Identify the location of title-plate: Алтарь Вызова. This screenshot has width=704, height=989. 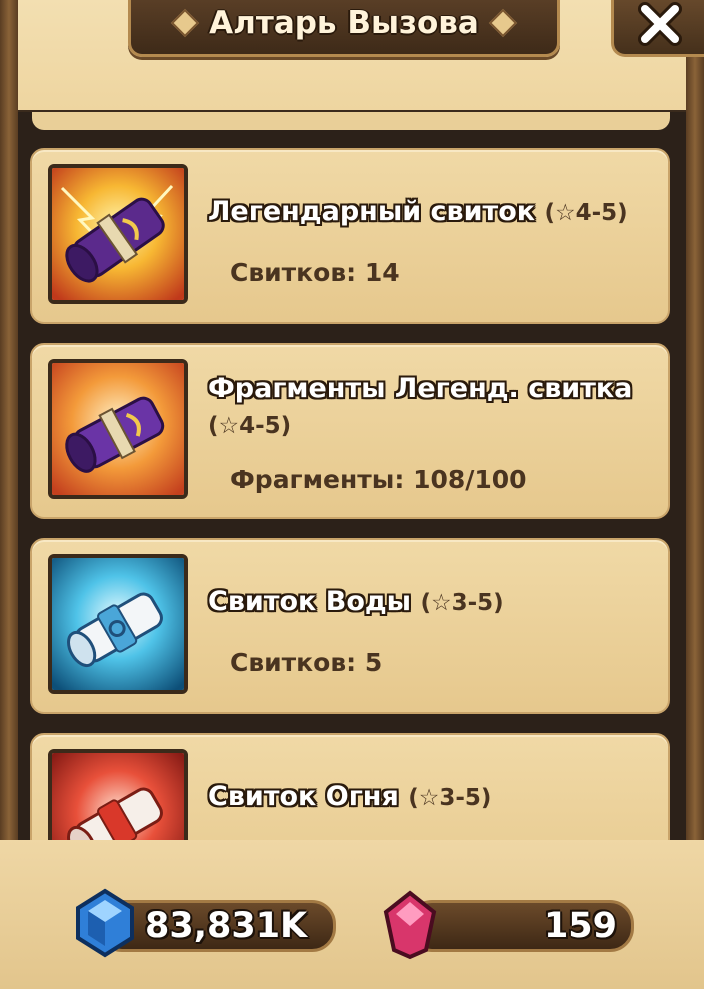
(344, 28).